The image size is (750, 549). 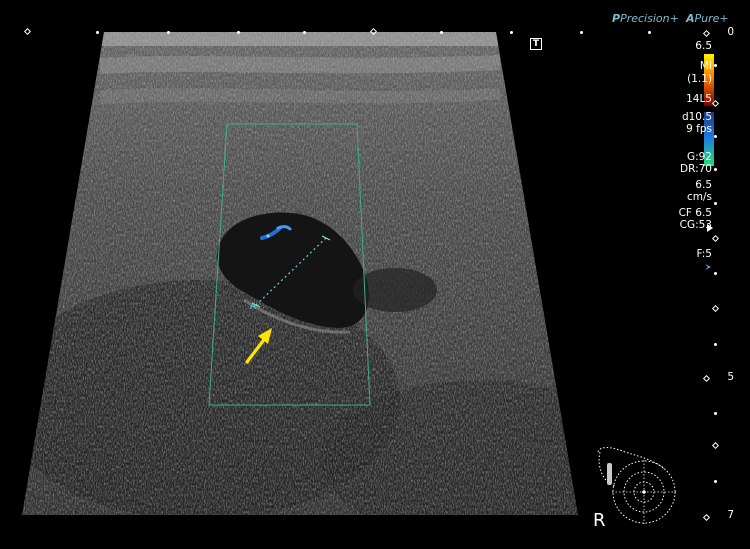 I want to click on focus-value: F:5, so click(x=704, y=254).